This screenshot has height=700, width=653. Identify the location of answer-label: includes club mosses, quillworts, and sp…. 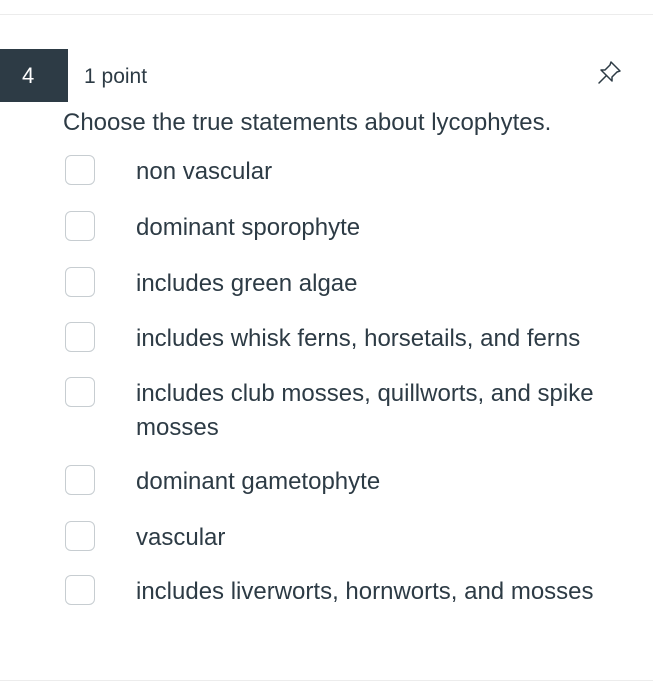
(386, 411).